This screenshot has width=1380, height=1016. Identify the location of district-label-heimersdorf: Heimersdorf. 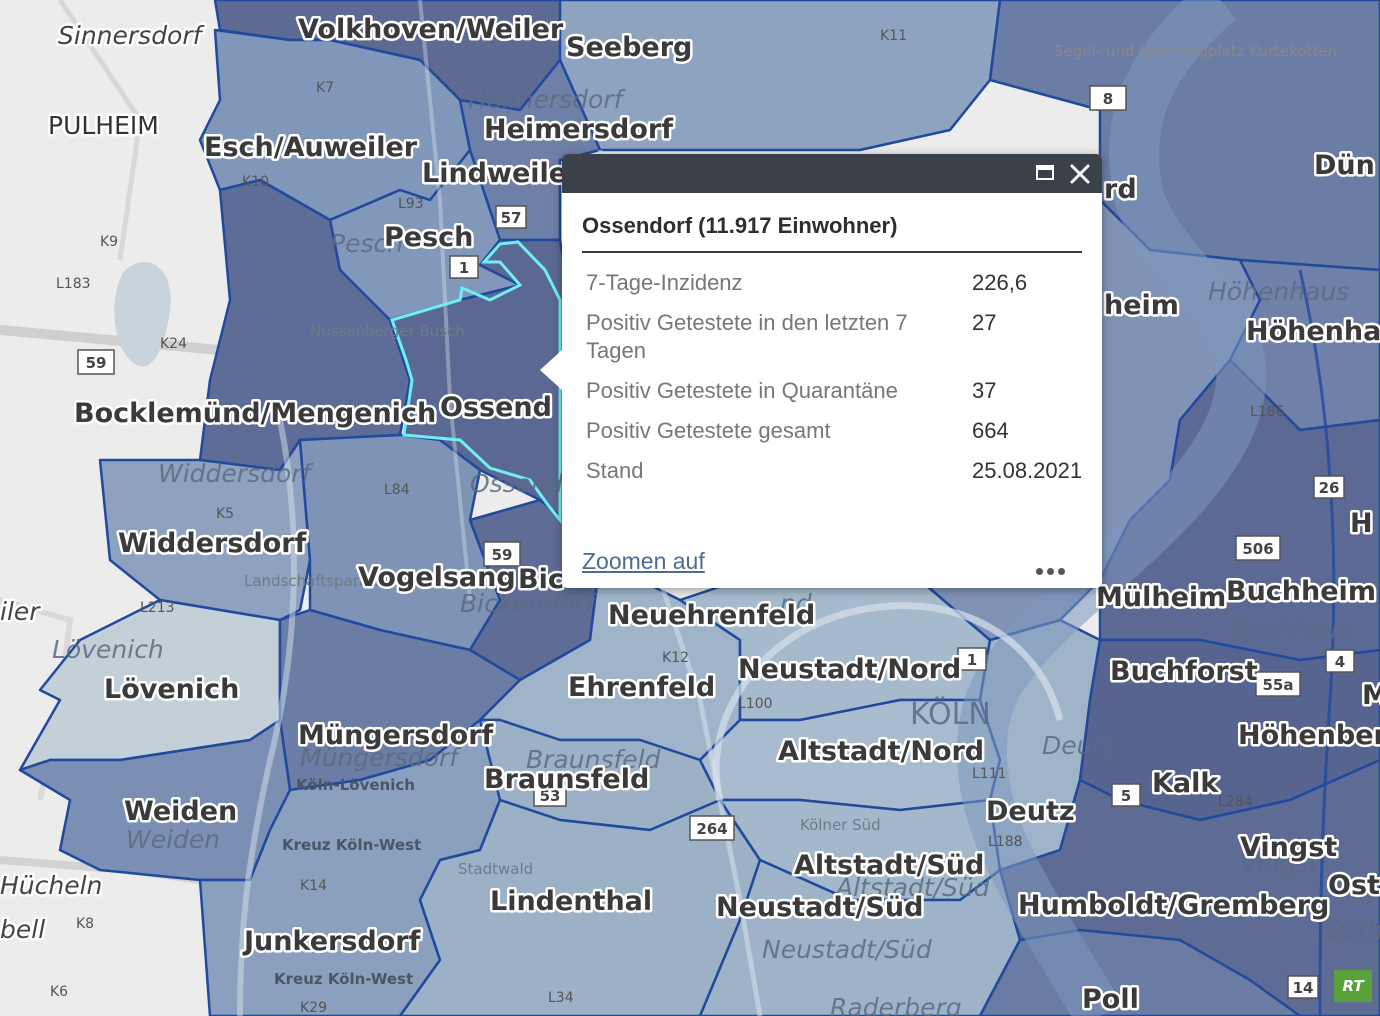
(578, 129).